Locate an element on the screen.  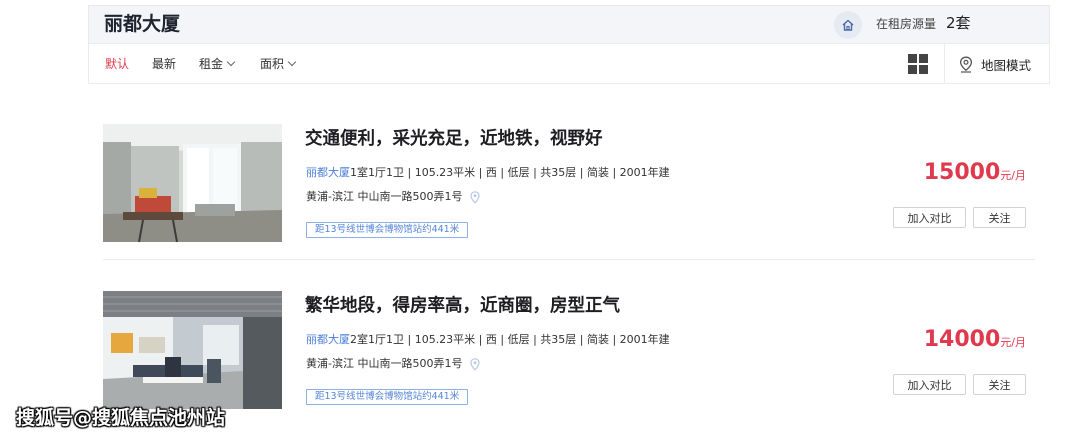
sort-area-label: 面积 is located at coordinates (272, 64).